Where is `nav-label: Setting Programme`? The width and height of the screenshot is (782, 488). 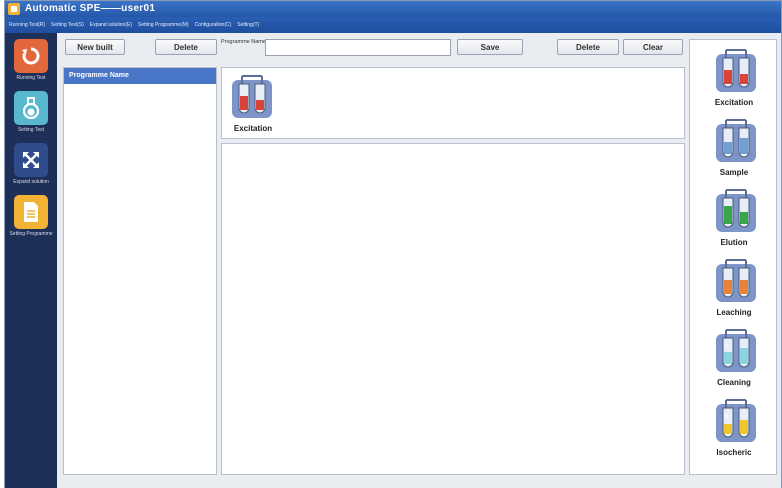 nav-label: Setting Programme is located at coordinates (31, 234).